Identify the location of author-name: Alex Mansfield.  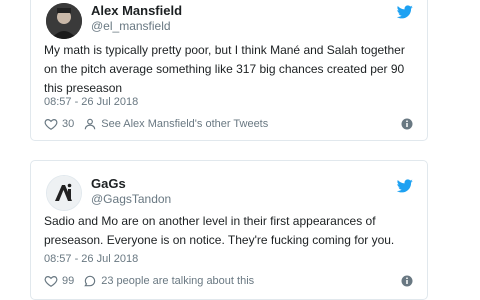
(136, 10).